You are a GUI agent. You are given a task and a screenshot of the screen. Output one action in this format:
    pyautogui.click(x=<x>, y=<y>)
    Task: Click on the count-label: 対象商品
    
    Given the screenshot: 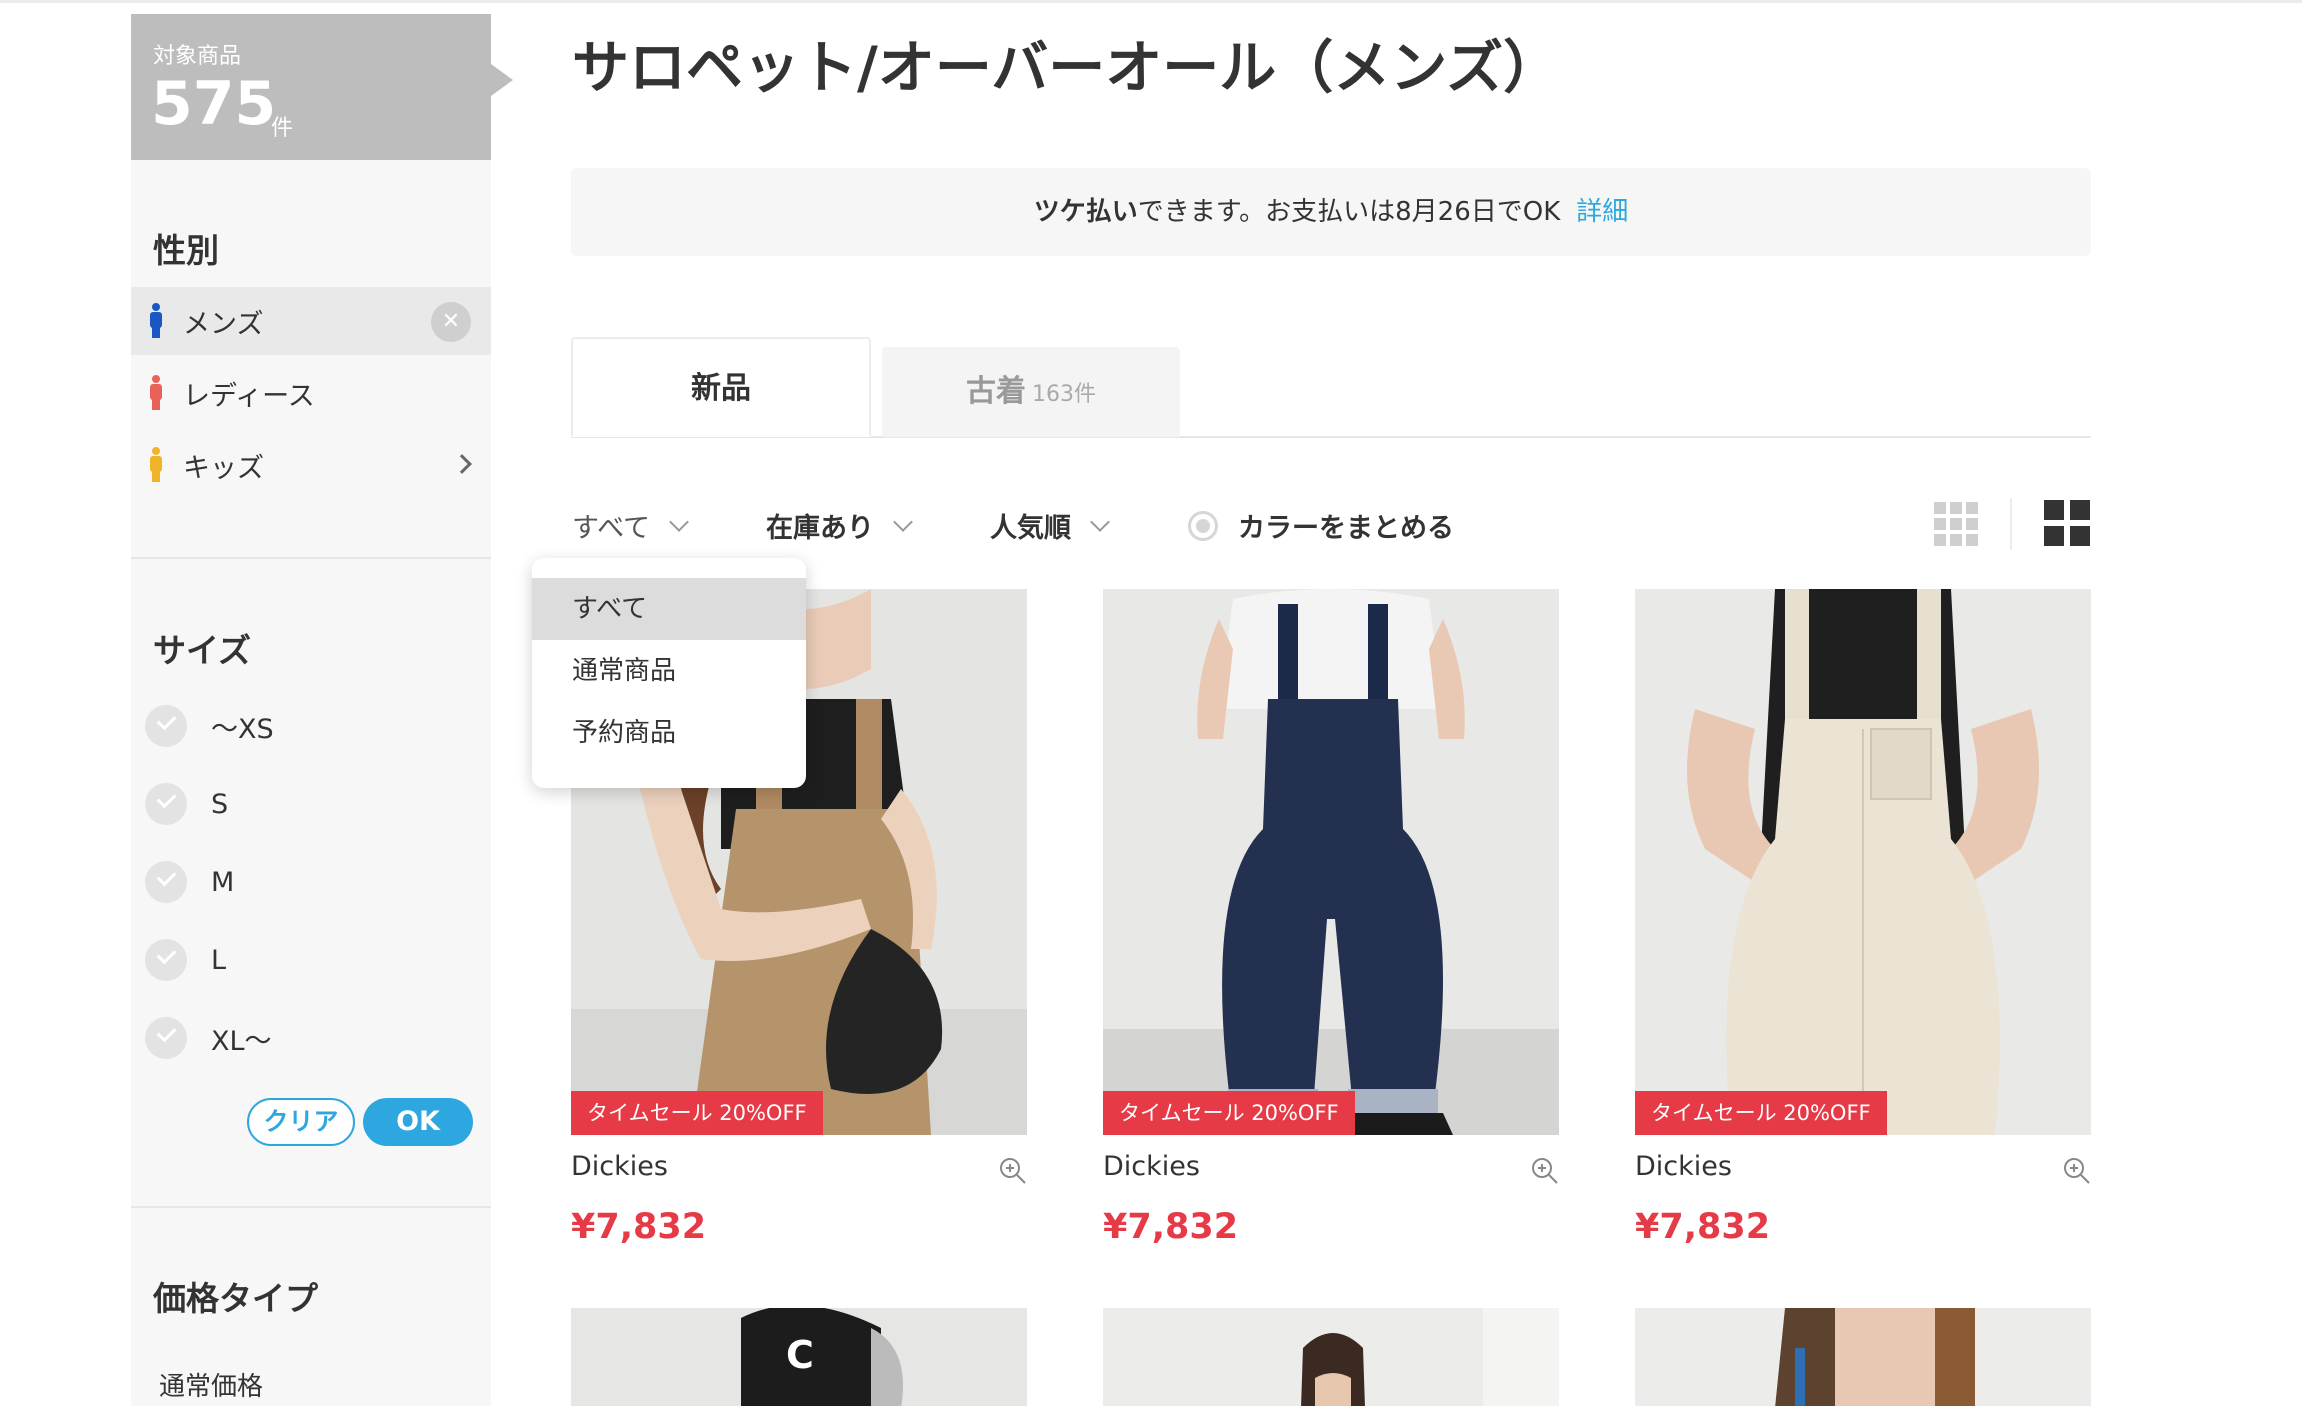 What is the action you would take?
    pyautogui.click(x=197, y=56)
    